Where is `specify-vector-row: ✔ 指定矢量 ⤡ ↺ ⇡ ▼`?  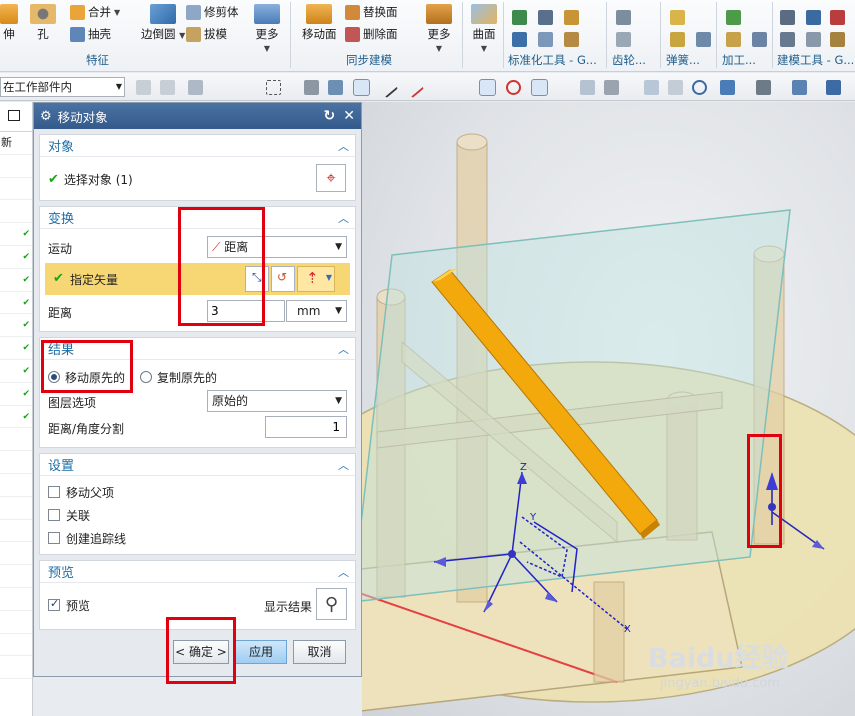 specify-vector-row: ✔ 指定矢量 ⤡ ↺ ⇡ ▼ is located at coordinates (197, 279).